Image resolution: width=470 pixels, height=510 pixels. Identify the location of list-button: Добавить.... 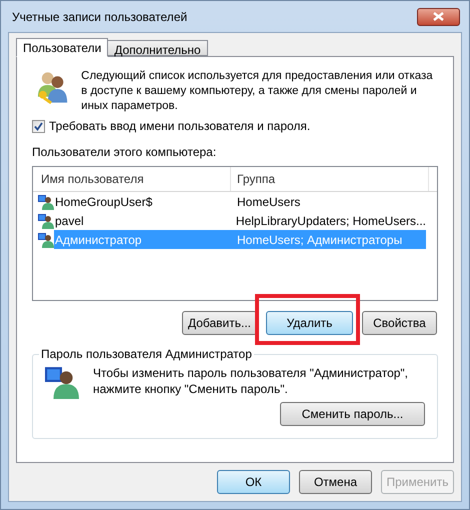
(219, 323).